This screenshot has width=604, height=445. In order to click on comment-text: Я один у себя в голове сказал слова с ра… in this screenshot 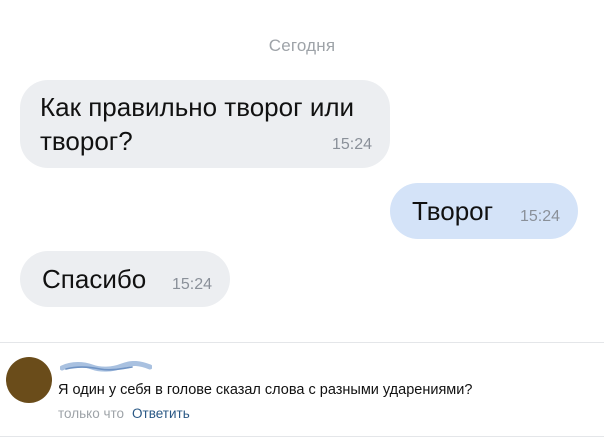, I will do `click(265, 390)`.